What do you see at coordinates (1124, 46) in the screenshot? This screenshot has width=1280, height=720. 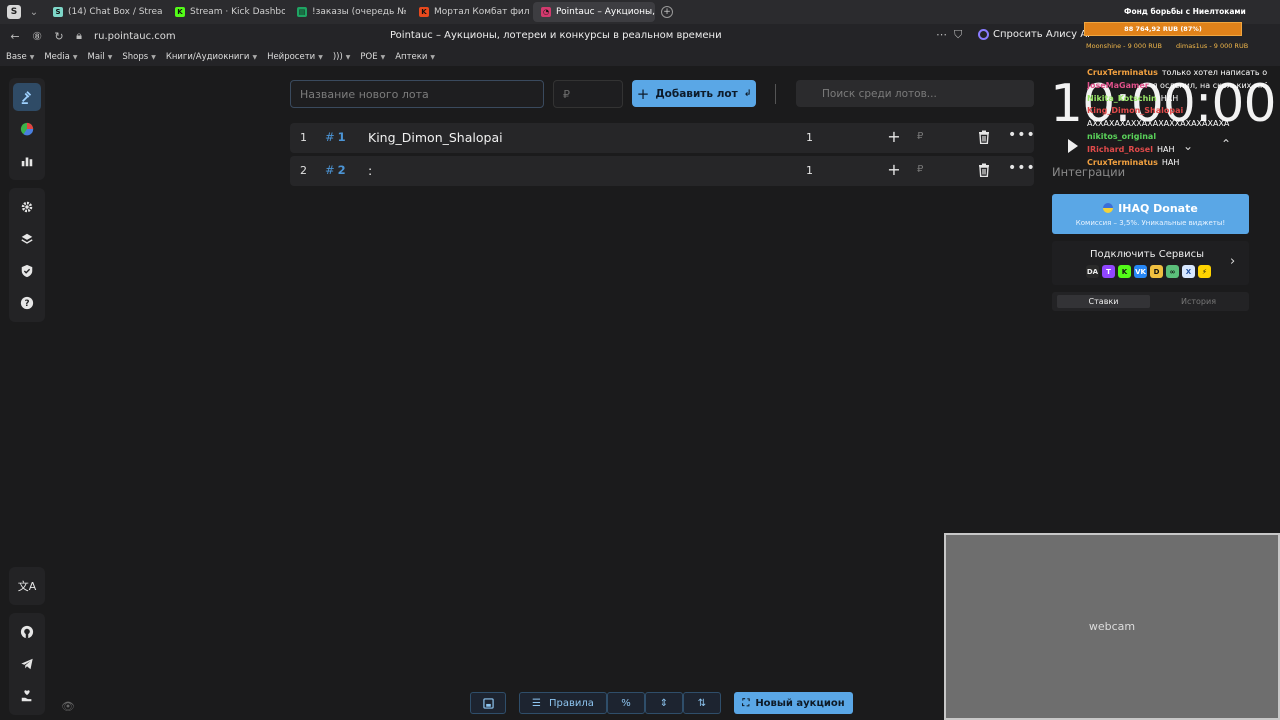 I see `top-donor-left: Moonshine - 9 000 RUB` at bounding box center [1124, 46].